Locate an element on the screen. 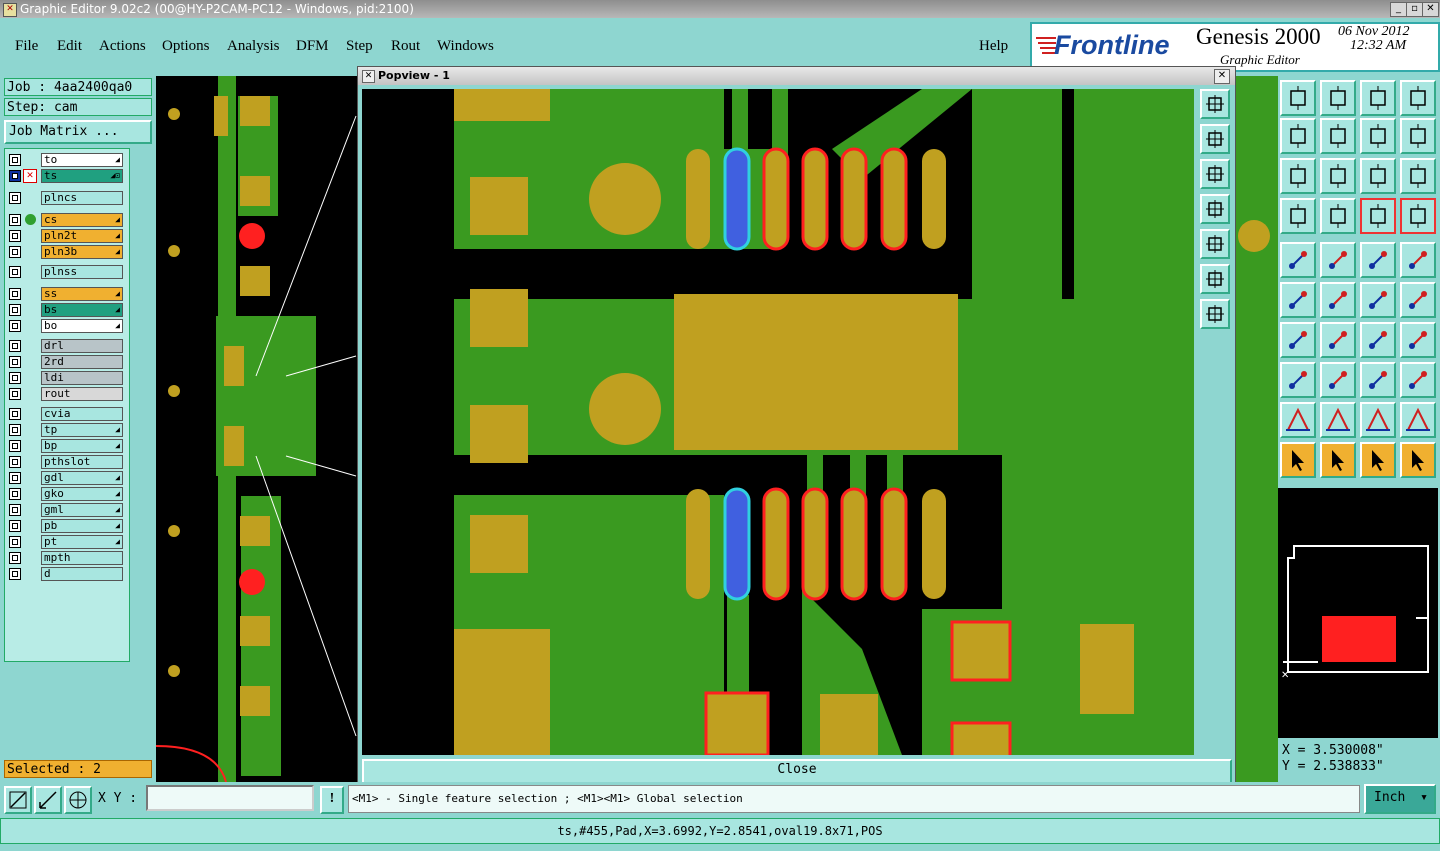 Image resolution: width=1440 pixels, height=851 pixels. select-box-icon is located at coordinates (1338, 460).